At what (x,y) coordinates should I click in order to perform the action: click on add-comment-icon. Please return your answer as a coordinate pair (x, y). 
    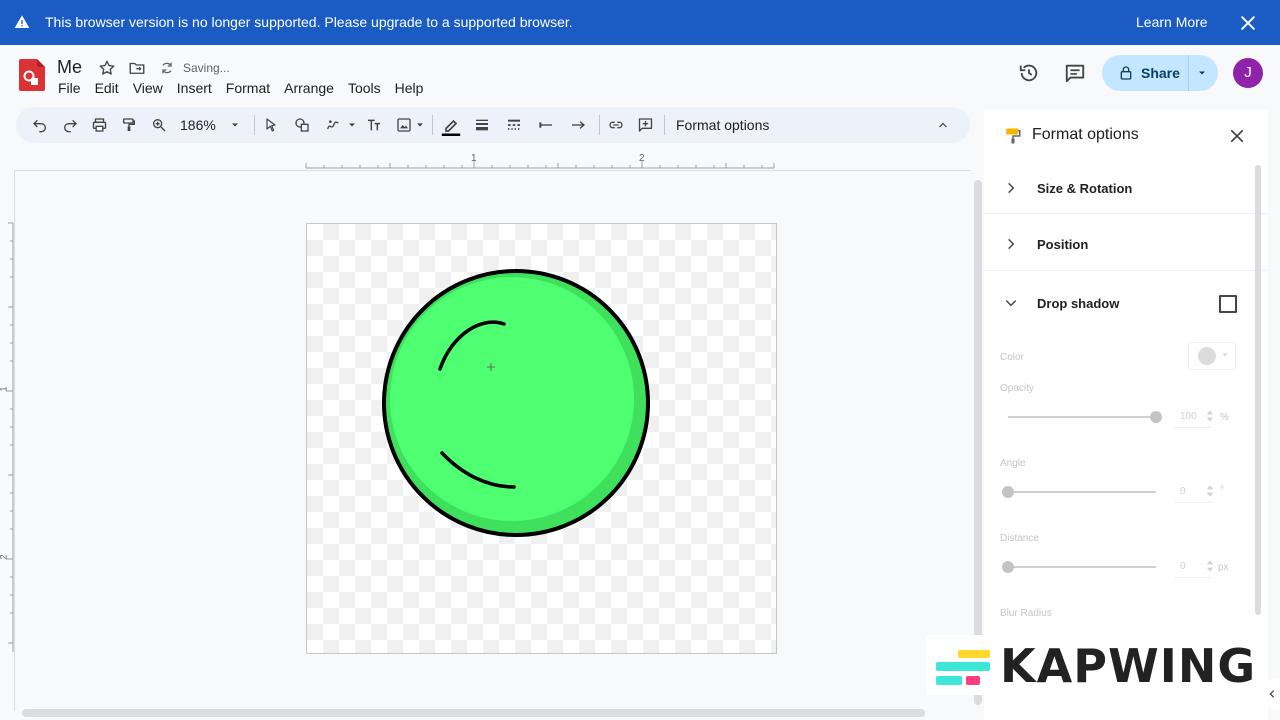
    Looking at the image, I should click on (645, 125).